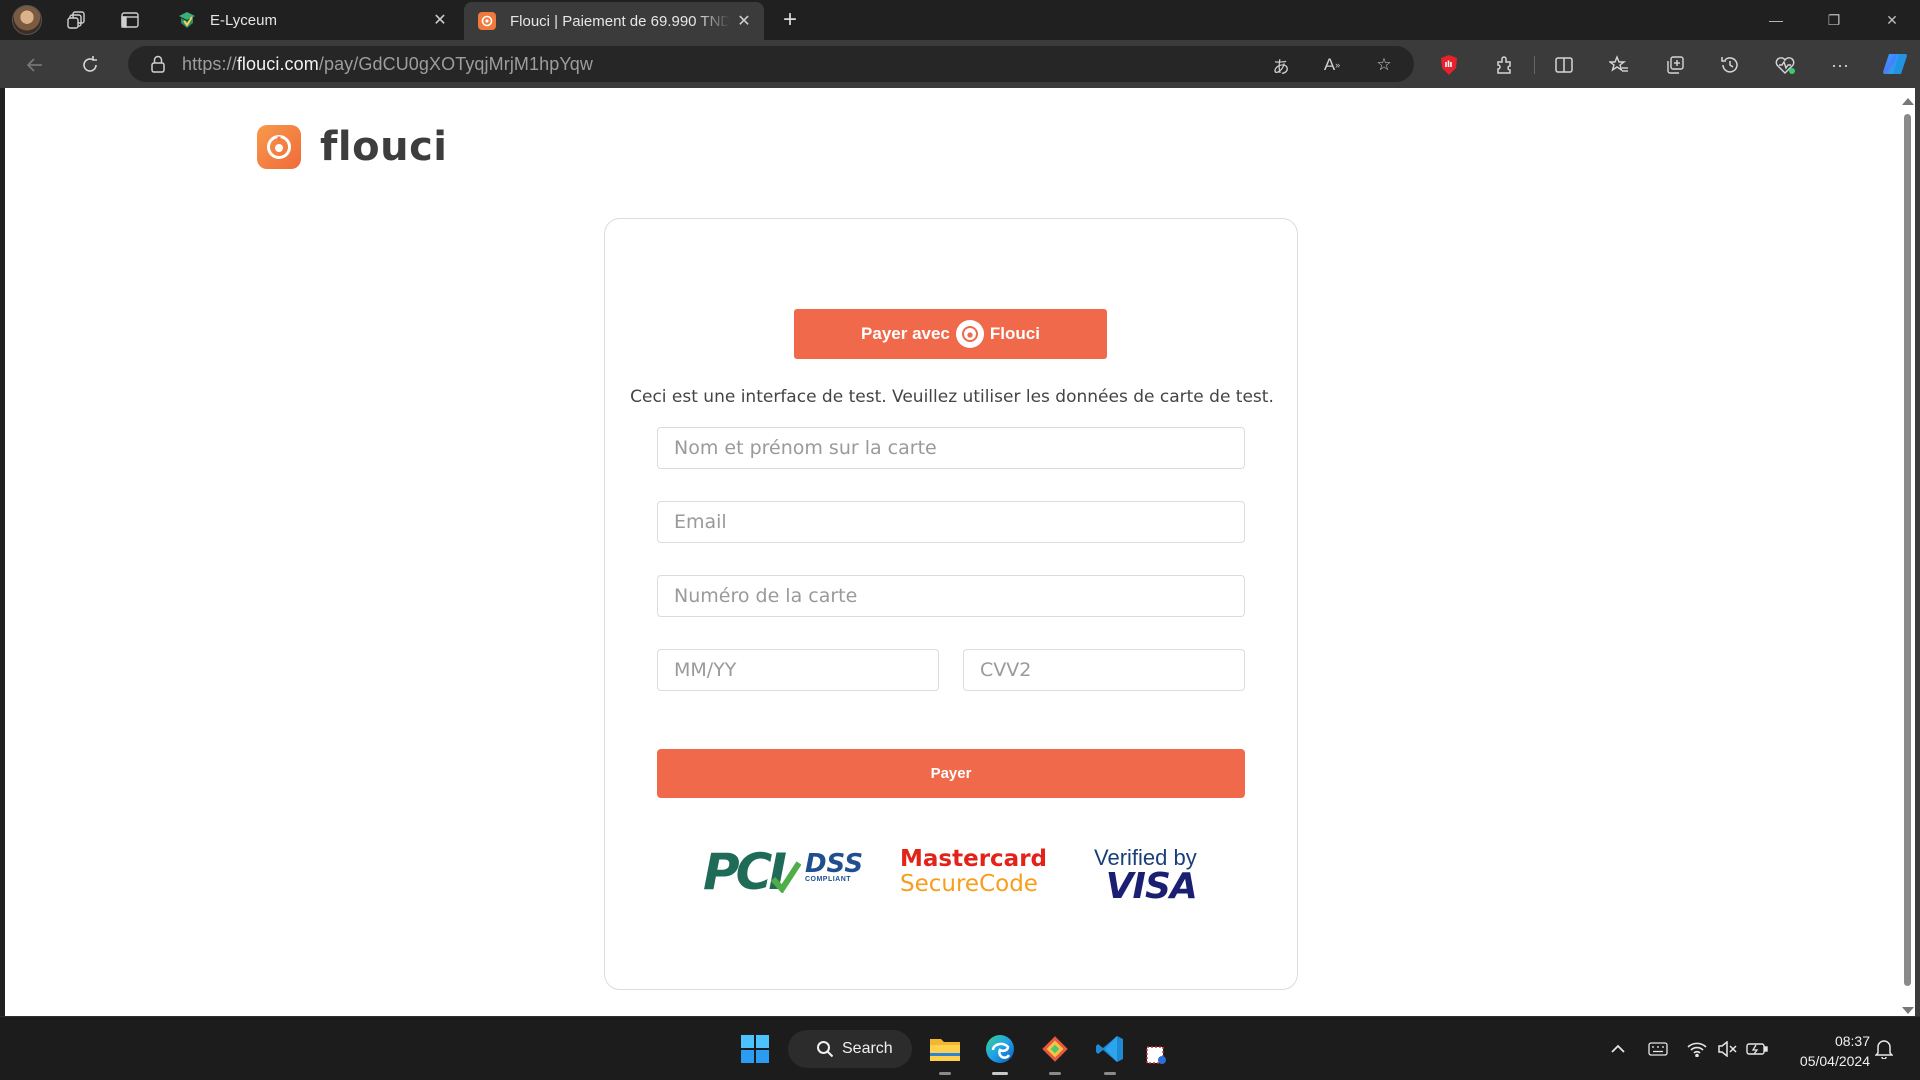 The image size is (1920, 1080). I want to click on search-label: Search, so click(867, 1048).